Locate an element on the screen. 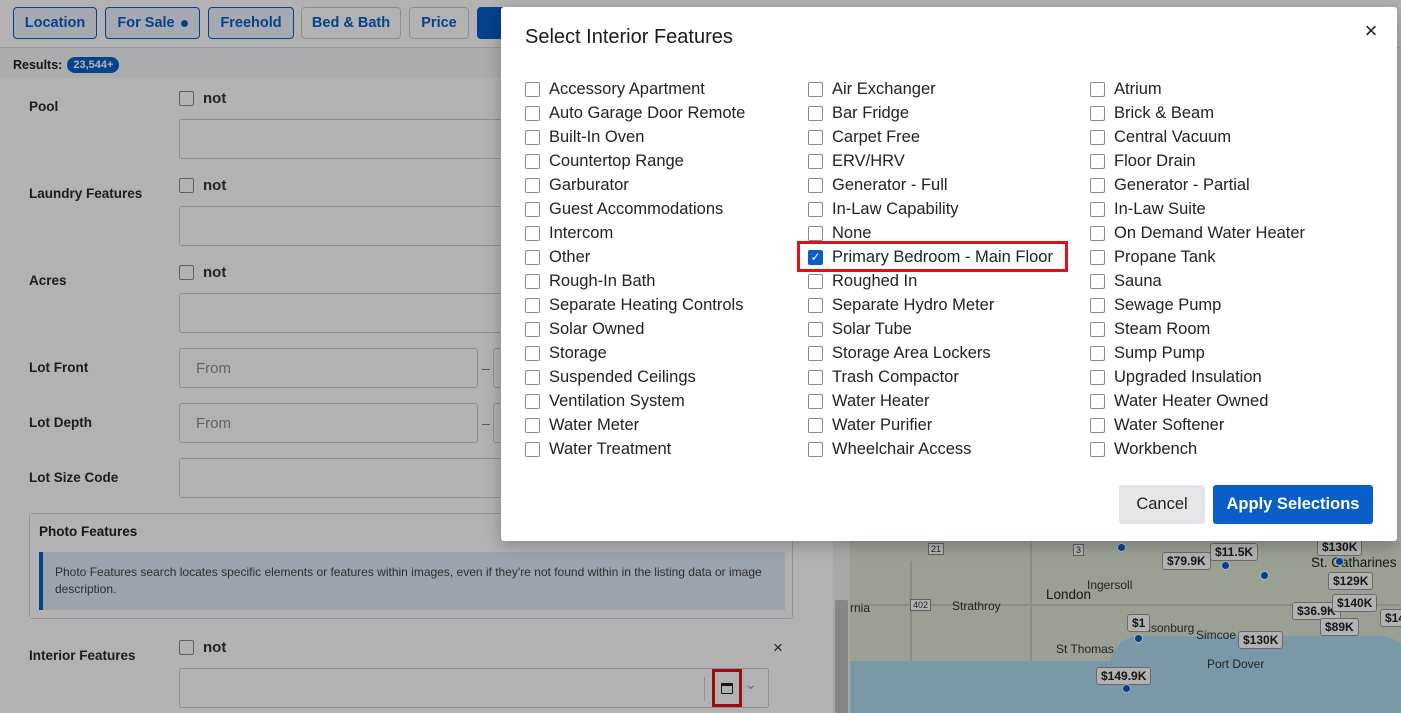 This screenshot has height=713, width=1401. feature-option-auto-garage-door-remote: Auto Garage Door Remote is located at coordinates (635, 113).